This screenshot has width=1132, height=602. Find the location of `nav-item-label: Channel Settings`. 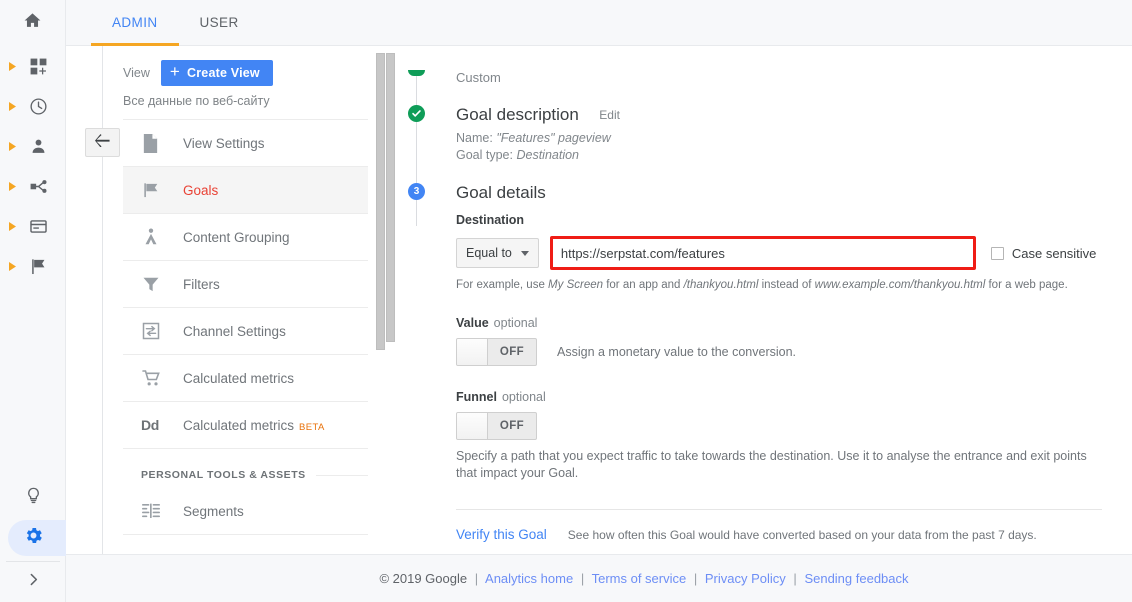

nav-item-label: Channel Settings is located at coordinates (234, 331).